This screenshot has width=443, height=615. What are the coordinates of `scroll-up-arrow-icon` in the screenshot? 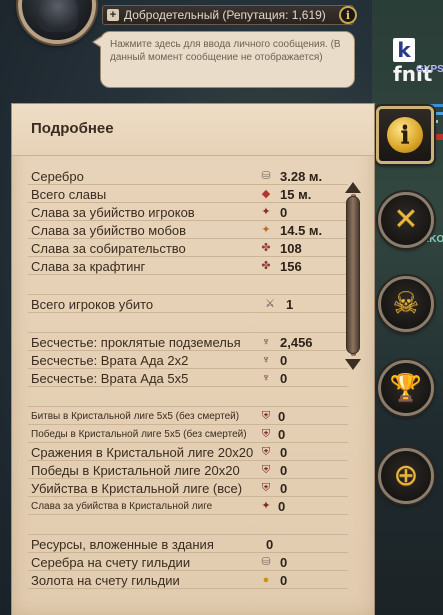 It's located at (353, 187).